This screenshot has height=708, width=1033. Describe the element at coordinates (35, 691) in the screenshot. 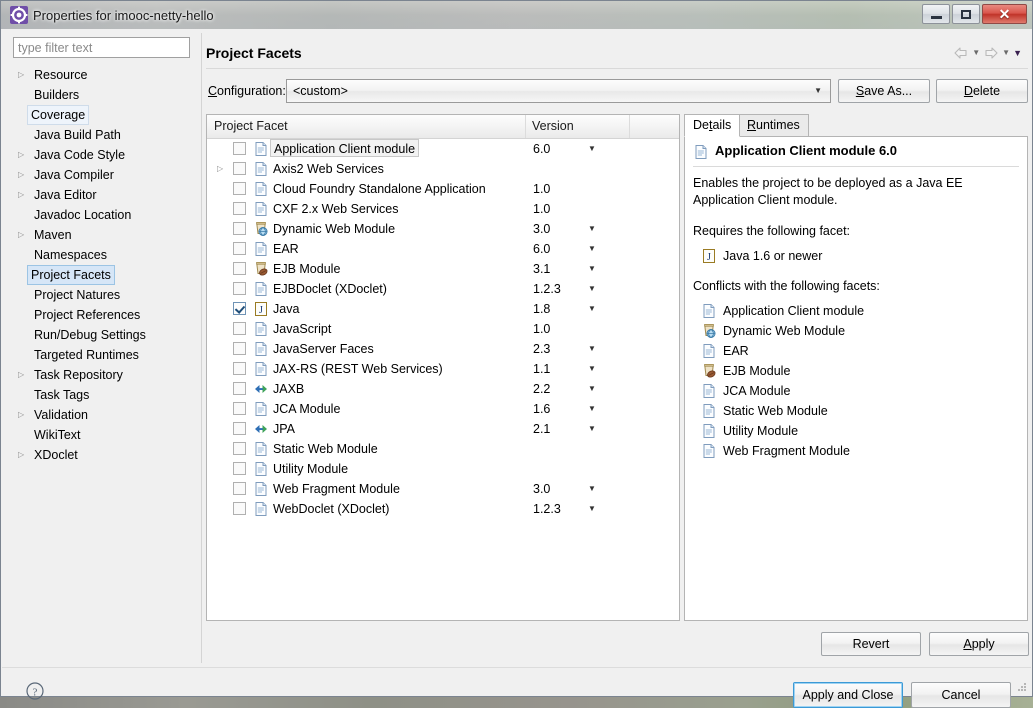

I see `help-question-icon: ?` at that location.